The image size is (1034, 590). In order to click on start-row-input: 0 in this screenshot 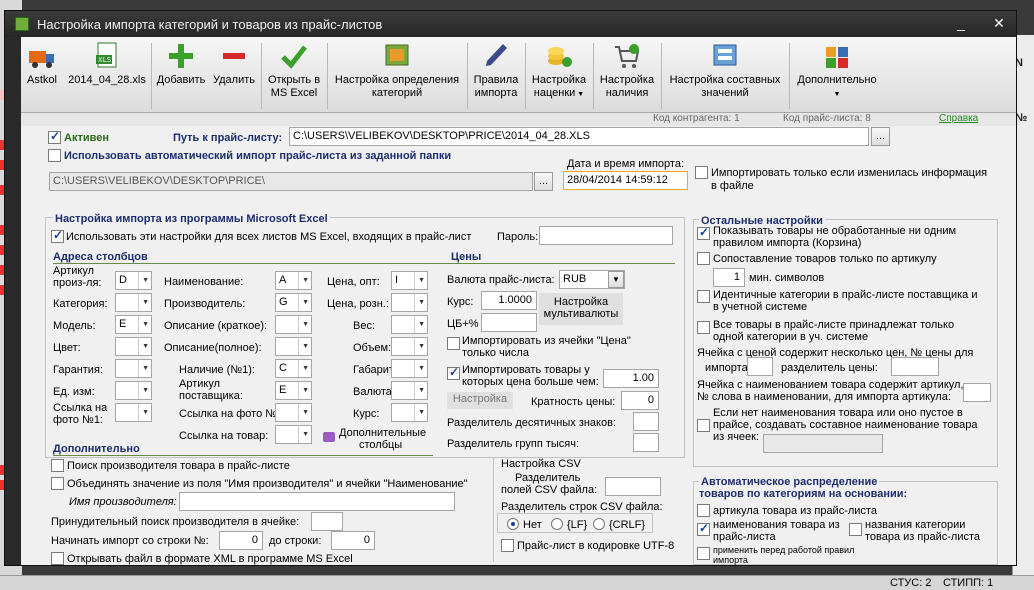, I will do `click(241, 540)`.